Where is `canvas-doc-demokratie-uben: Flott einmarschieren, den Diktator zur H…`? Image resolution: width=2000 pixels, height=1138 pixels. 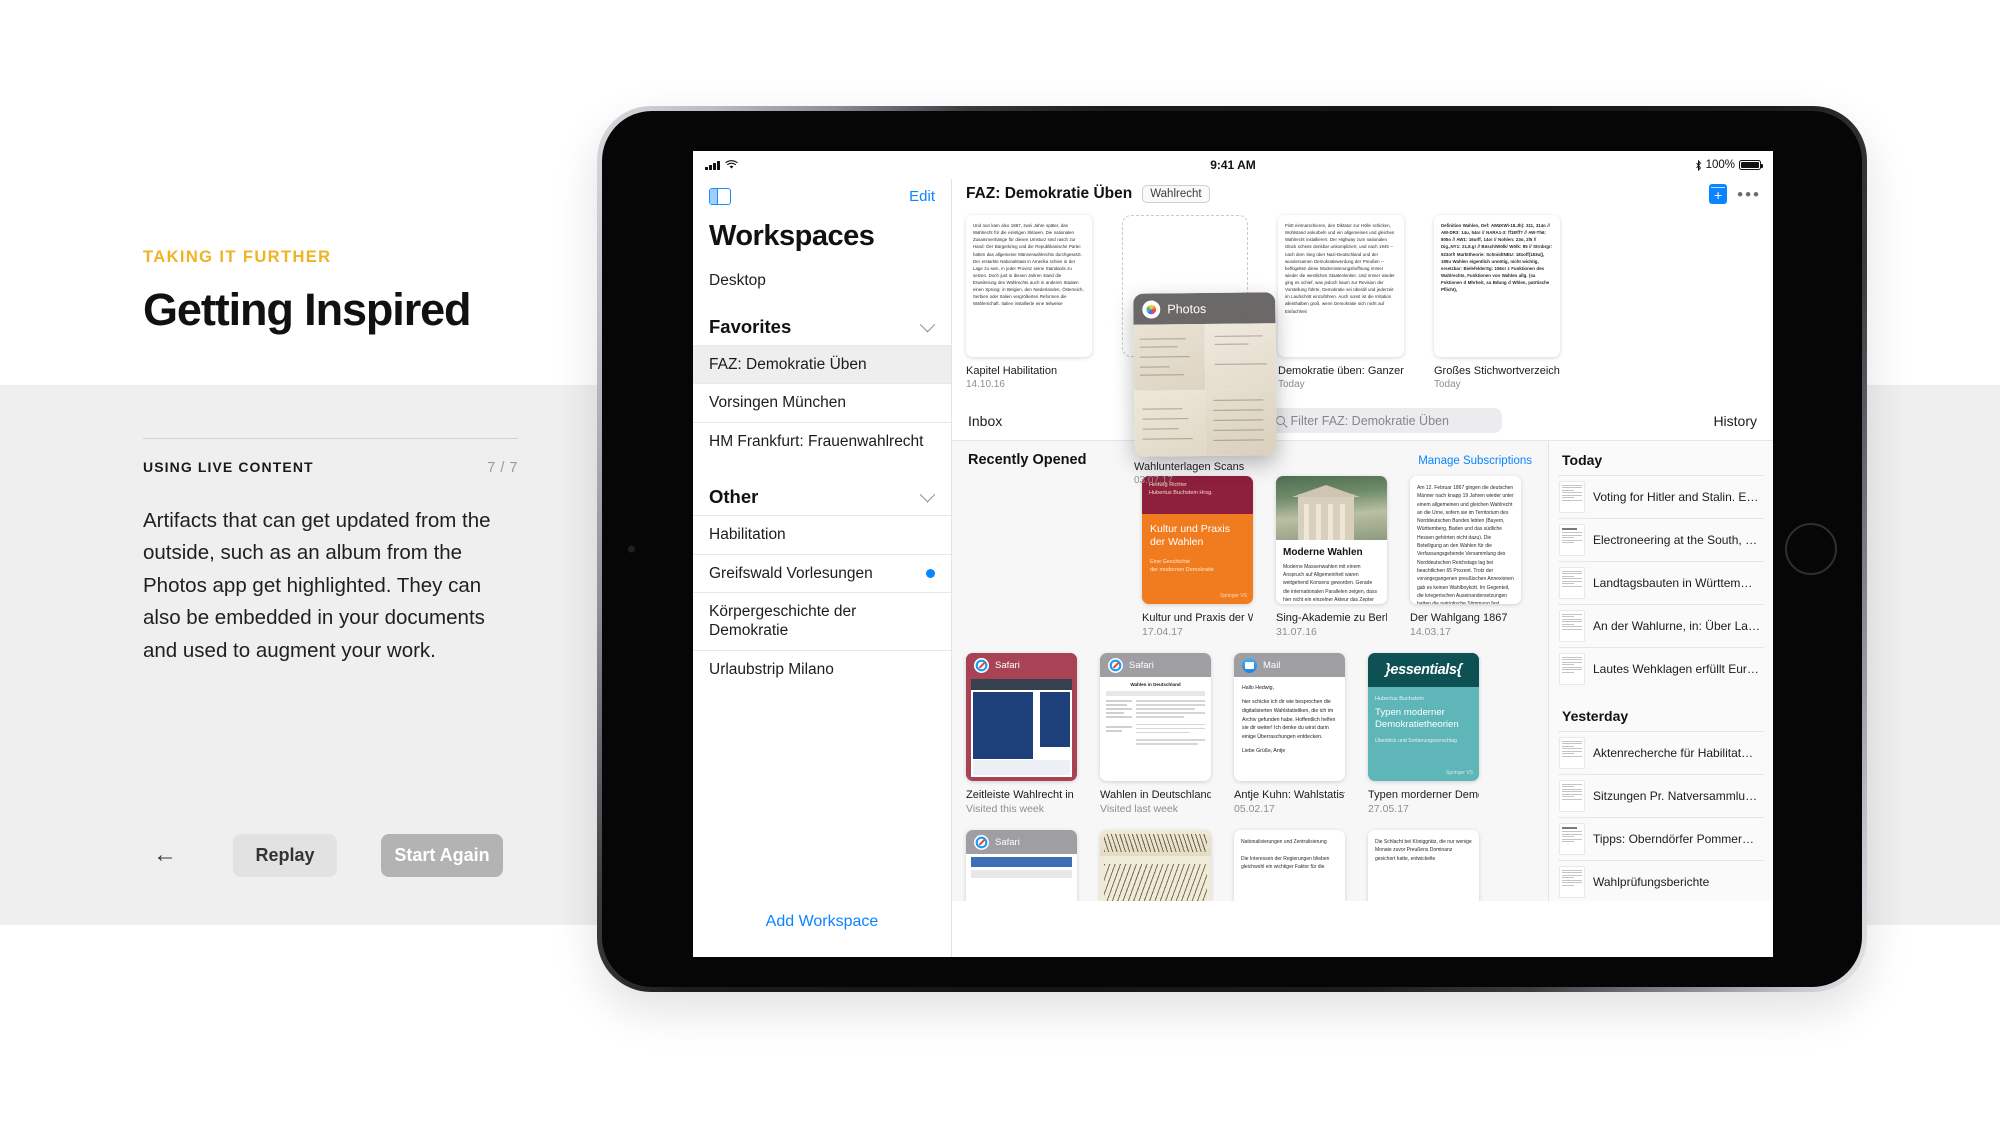
canvas-doc-demokratie-uben: Flott einmarschieren, den Diktator zur H… is located at coordinates (1341, 302).